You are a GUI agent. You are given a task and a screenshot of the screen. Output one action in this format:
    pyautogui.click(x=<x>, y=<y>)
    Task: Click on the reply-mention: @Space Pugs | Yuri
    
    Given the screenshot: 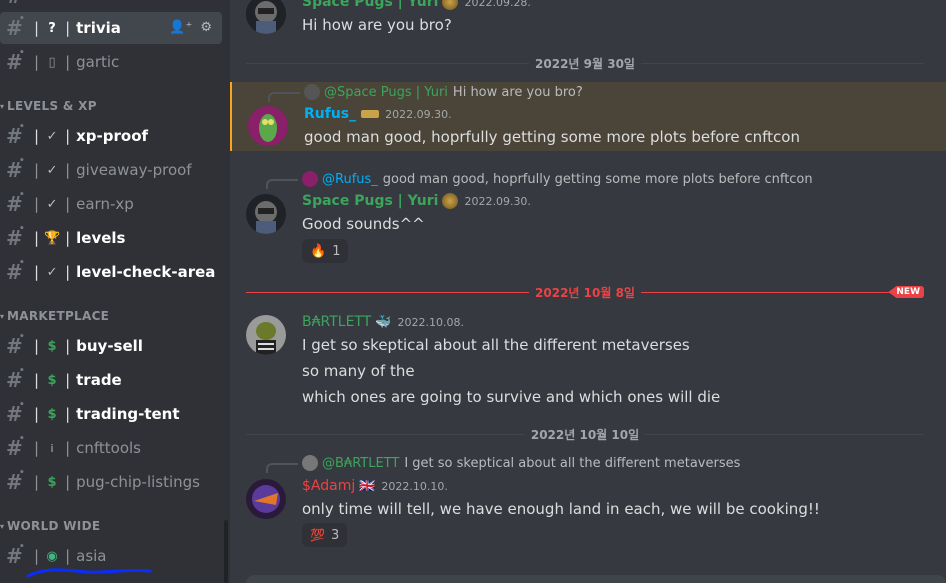 What is the action you would take?
    pyautogui.click(x=386, y=92)
    